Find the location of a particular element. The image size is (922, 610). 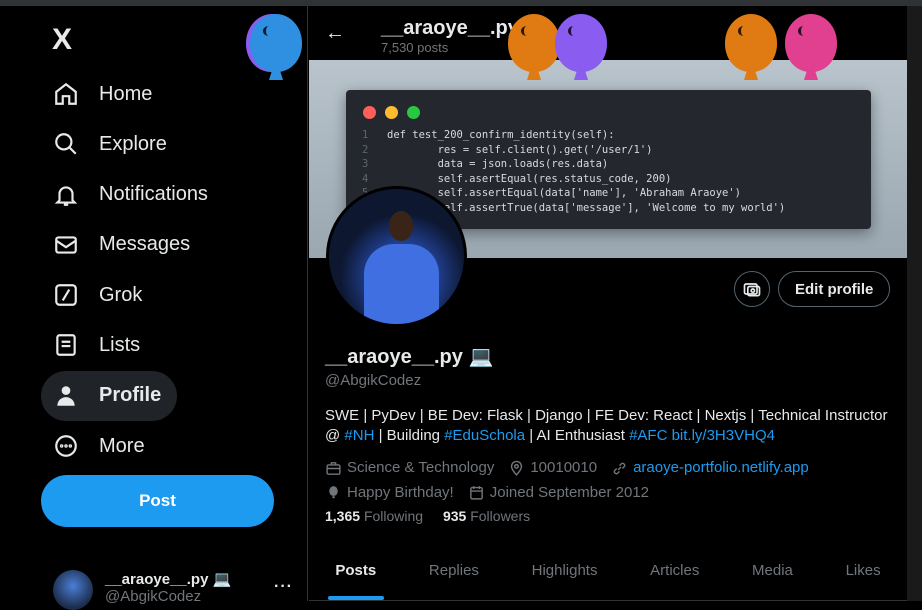

list-icon is located at coordinates (66, 345).